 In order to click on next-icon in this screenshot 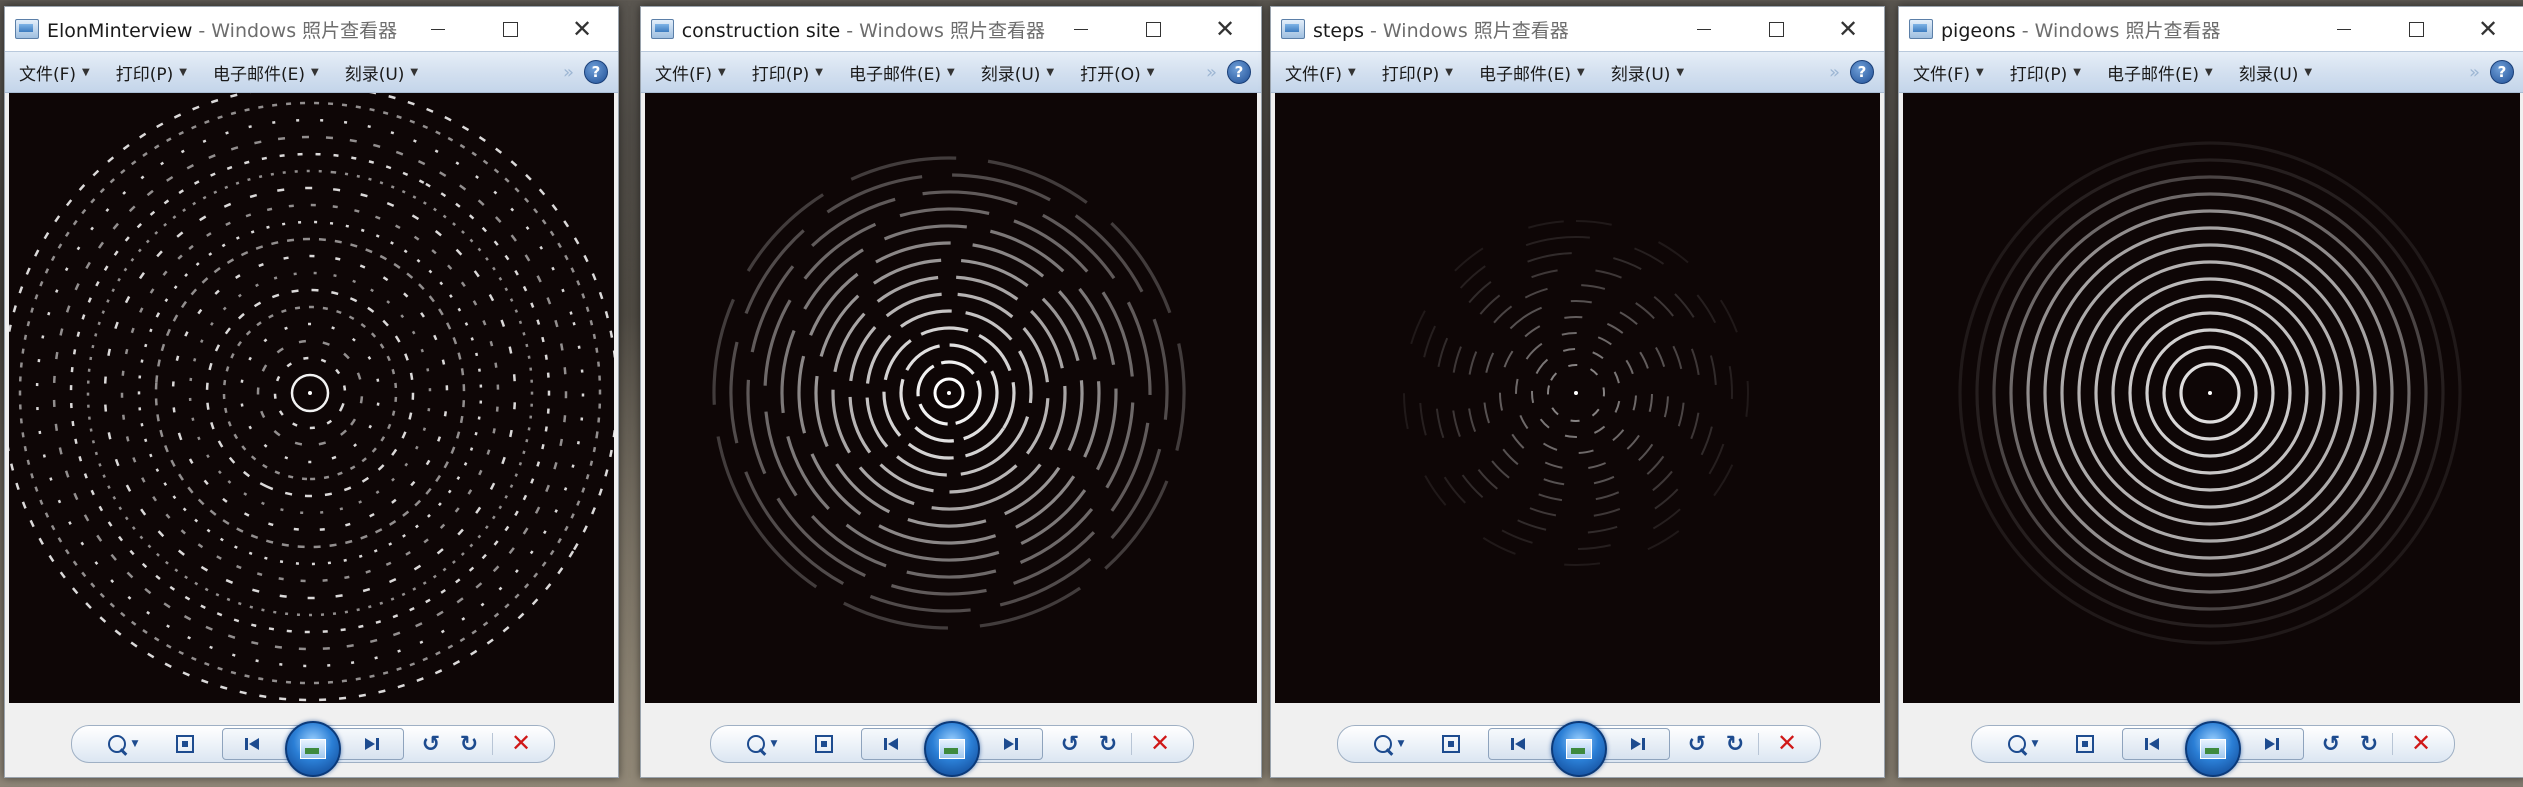, I will do `click(372, 744)`.